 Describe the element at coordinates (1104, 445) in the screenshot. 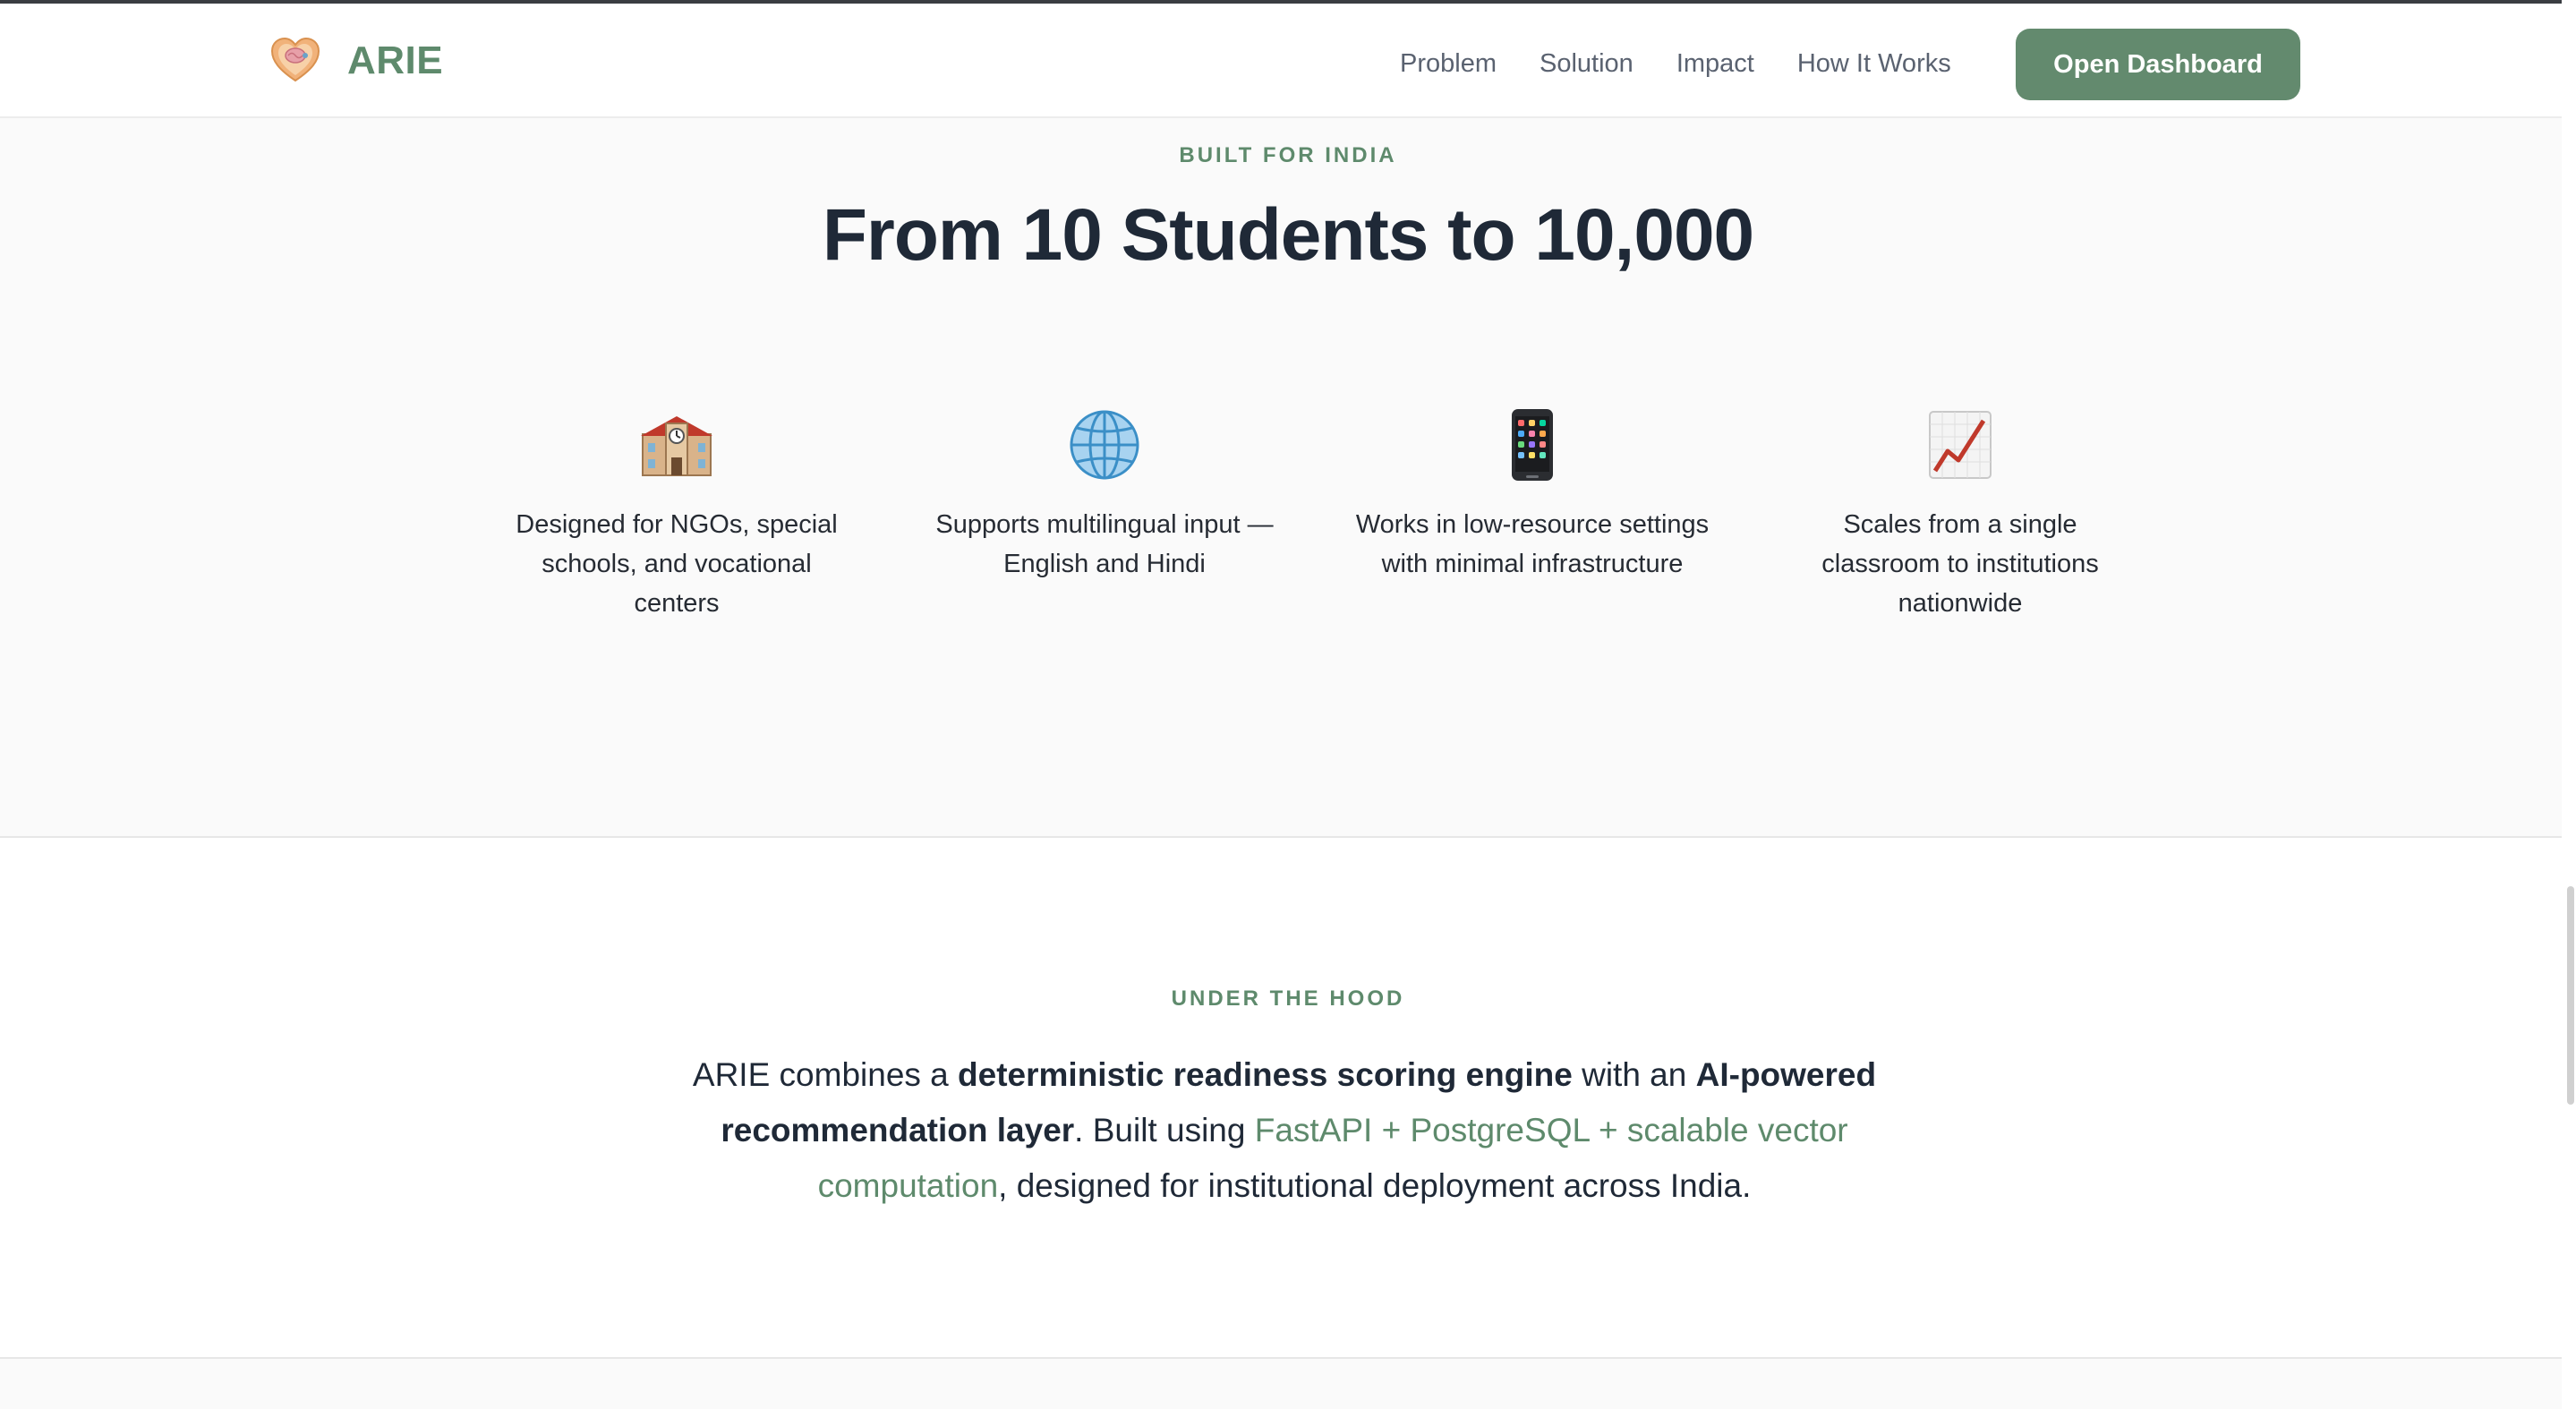

I see `globe-icon` at that location.